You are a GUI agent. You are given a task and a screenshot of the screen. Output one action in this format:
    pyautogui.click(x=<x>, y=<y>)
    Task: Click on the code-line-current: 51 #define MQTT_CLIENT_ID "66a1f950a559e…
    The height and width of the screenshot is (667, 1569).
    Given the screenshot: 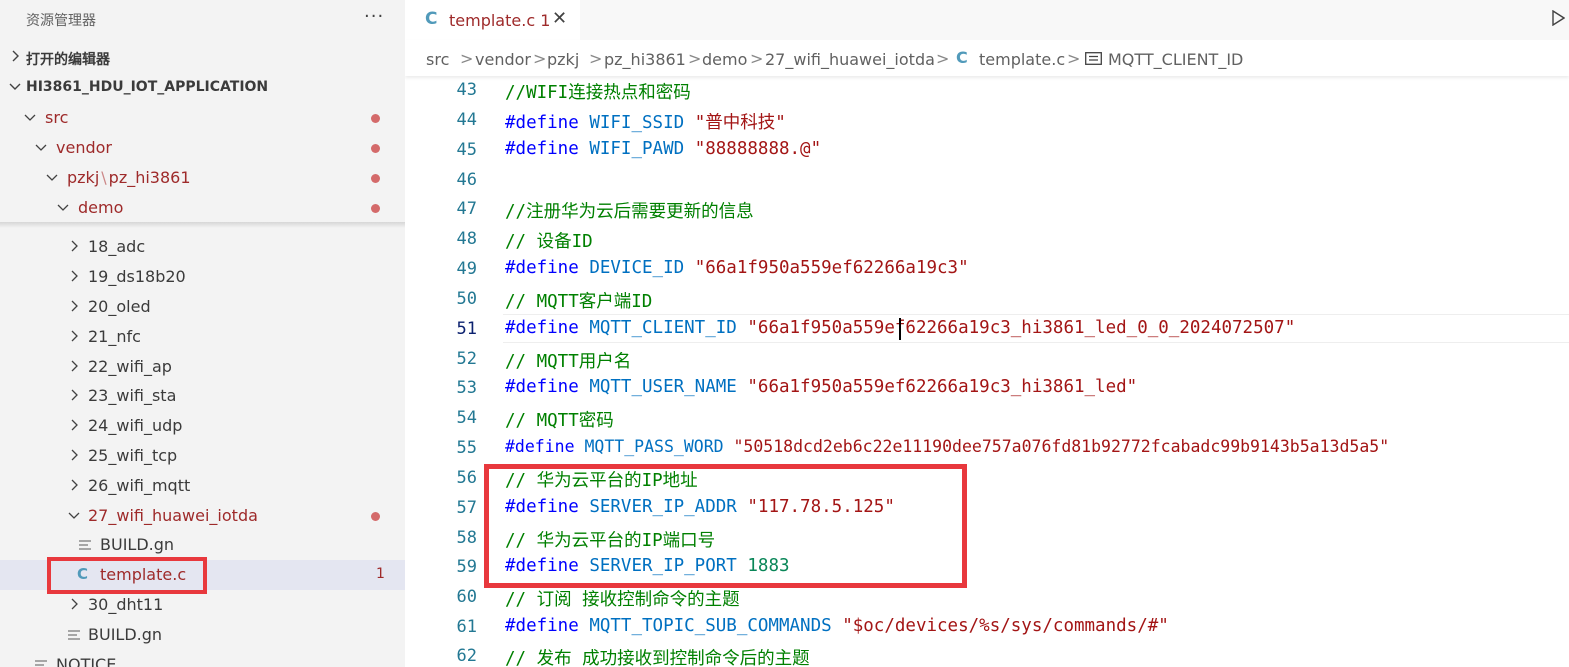 What is the action you would take?
    pyautogui.click(x=987, y=329)
    